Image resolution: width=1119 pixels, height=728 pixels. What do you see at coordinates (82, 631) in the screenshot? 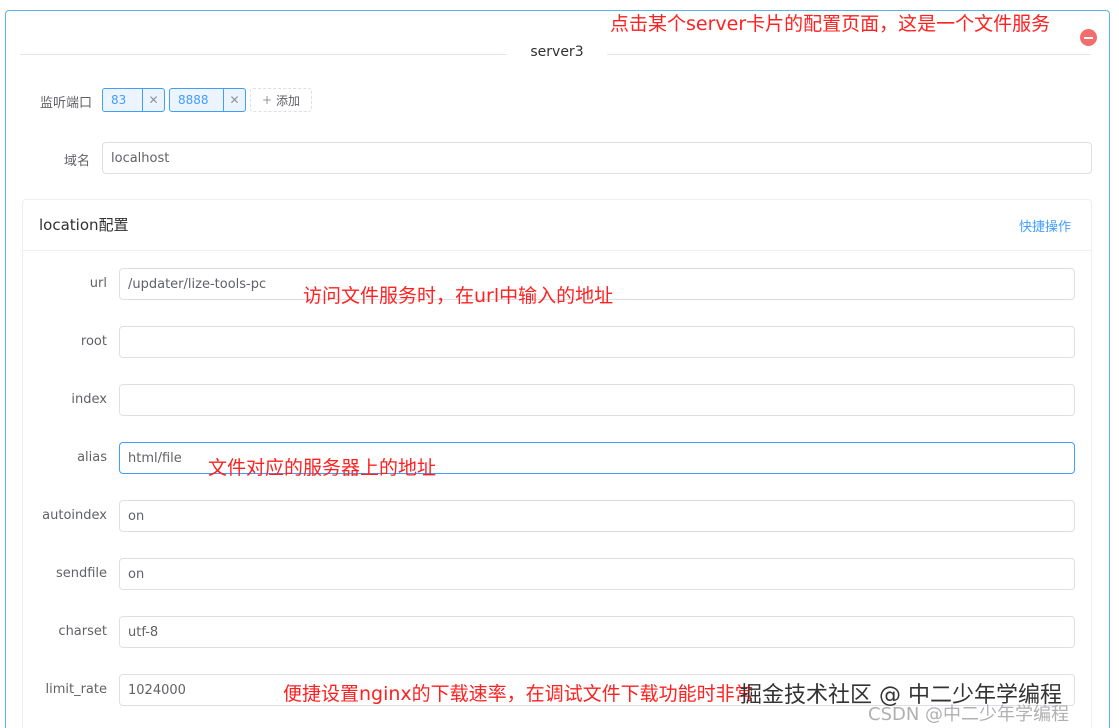
I see `charset-label: charset` at bounding box center [82, 631].